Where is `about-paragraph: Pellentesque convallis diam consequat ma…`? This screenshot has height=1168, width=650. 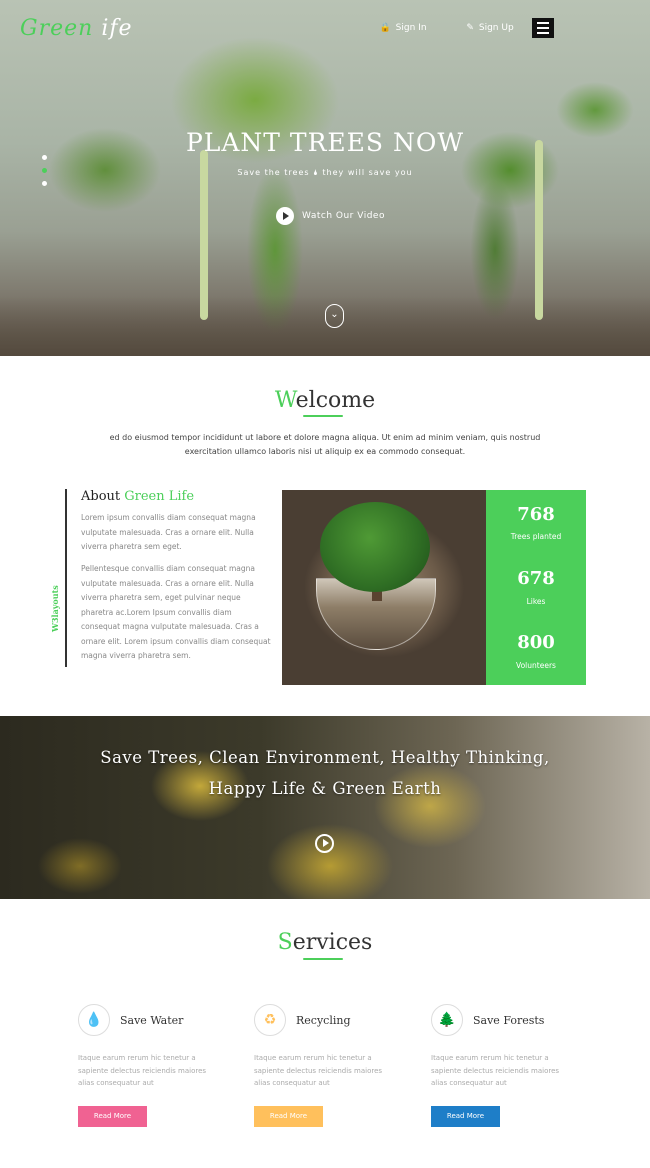 about-paragraph: Pellentesque convallis diam consequat ma… is located at coordinates (176, 612).